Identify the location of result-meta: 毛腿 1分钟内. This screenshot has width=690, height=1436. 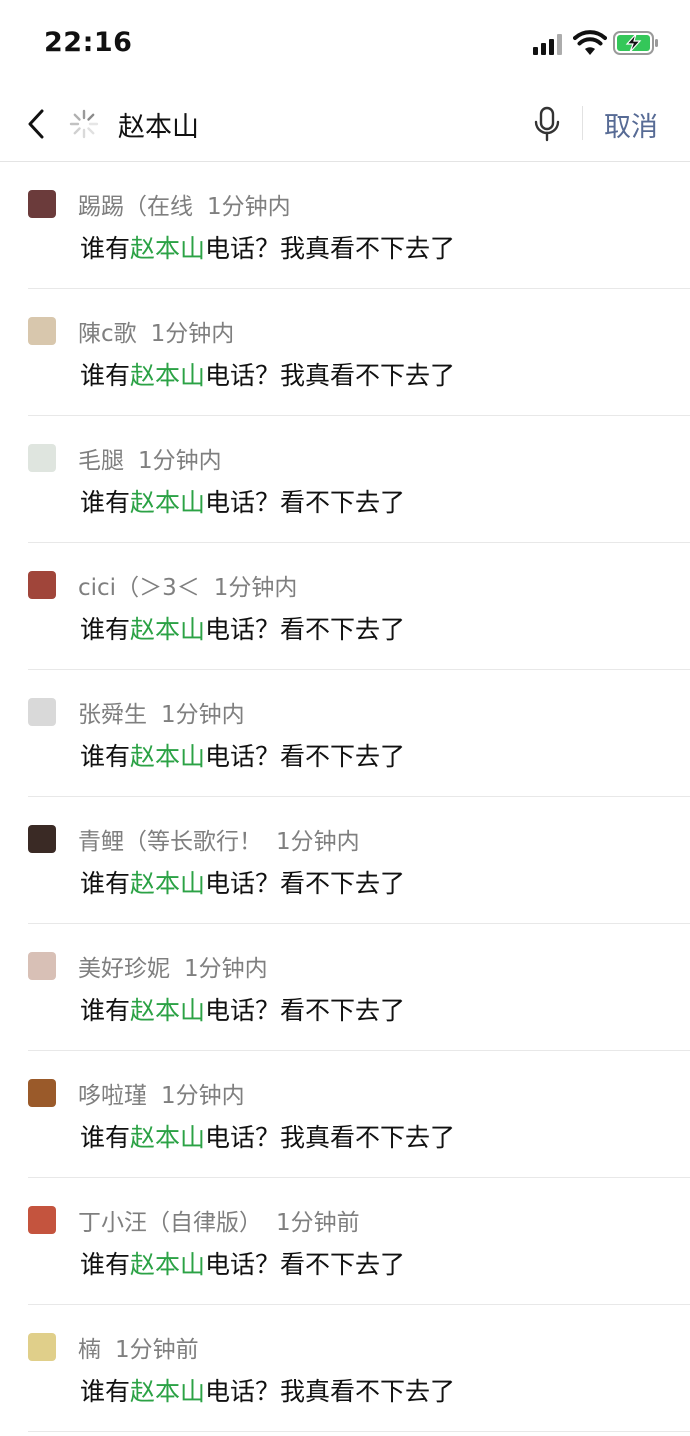
(150, 458).